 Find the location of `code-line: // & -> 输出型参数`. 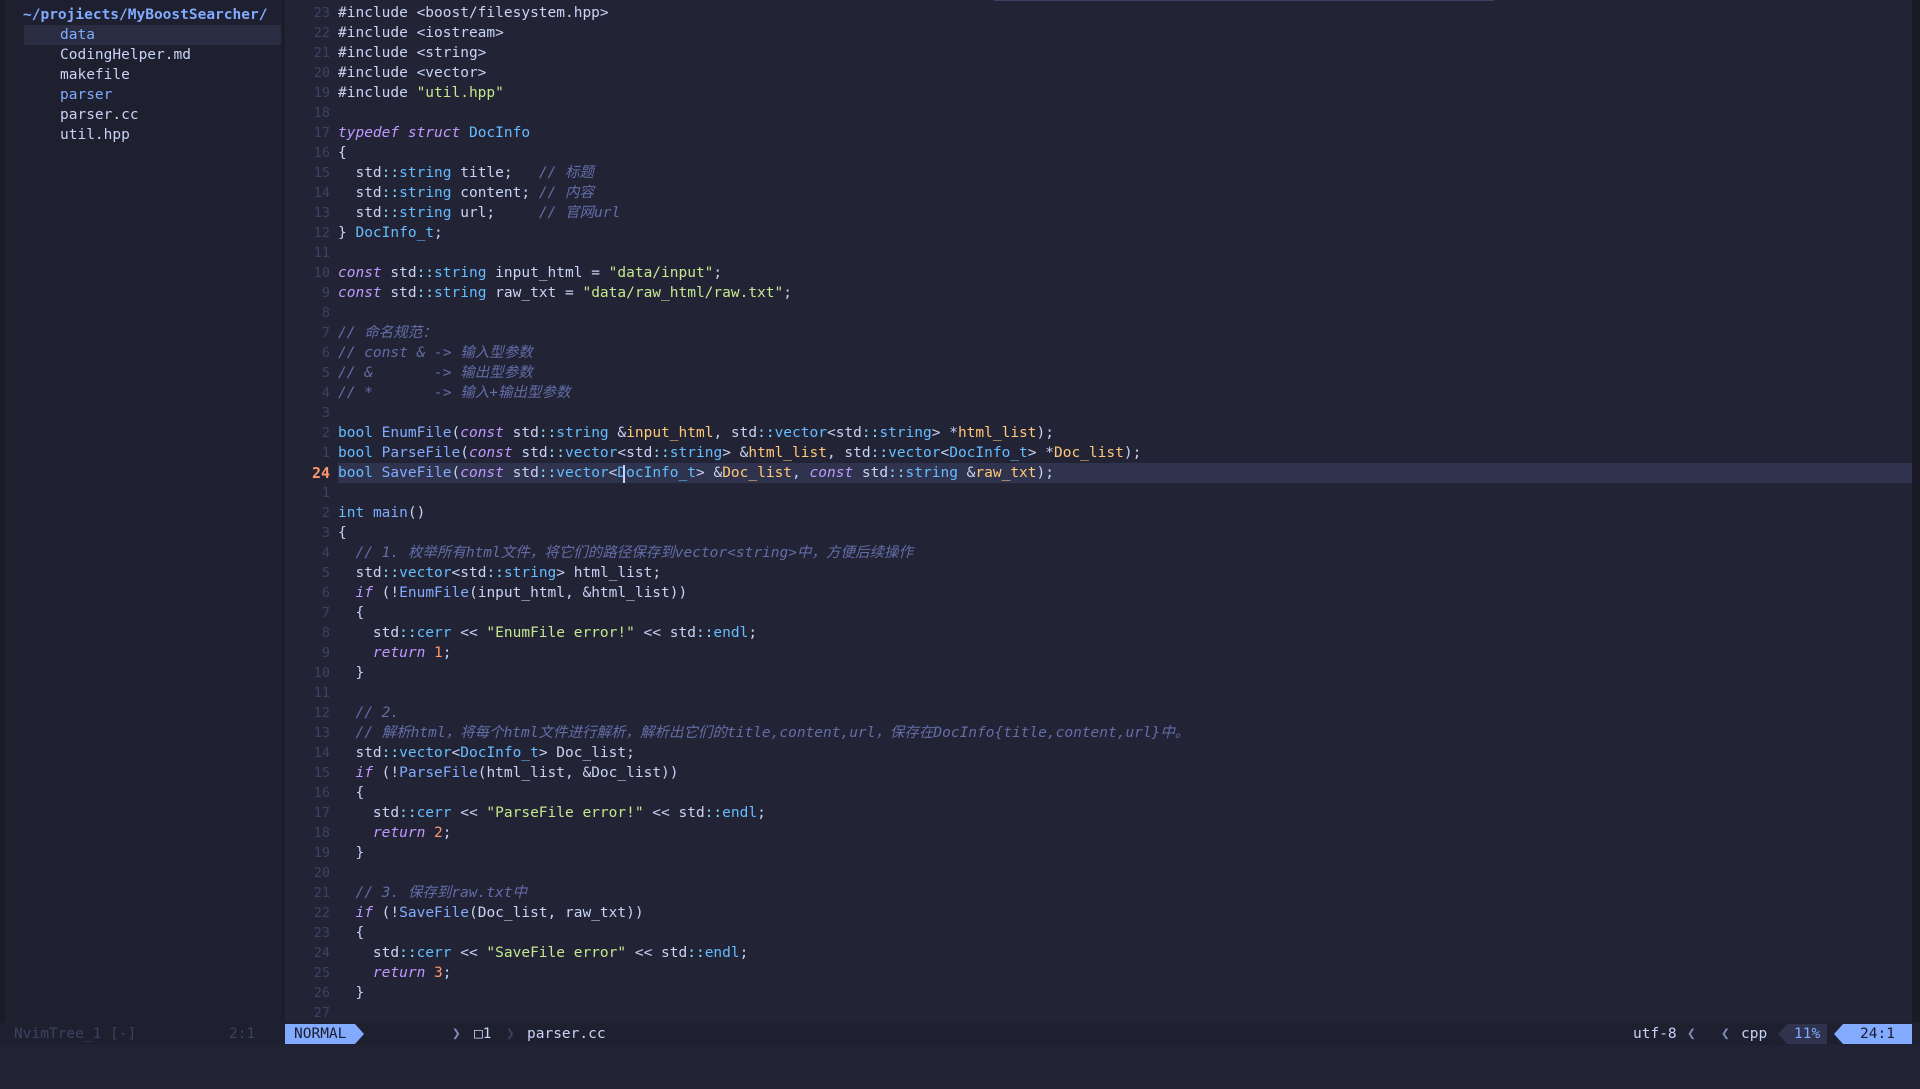

code-line: // & -> 输出型参数 is located at coordinates (1125, 373).